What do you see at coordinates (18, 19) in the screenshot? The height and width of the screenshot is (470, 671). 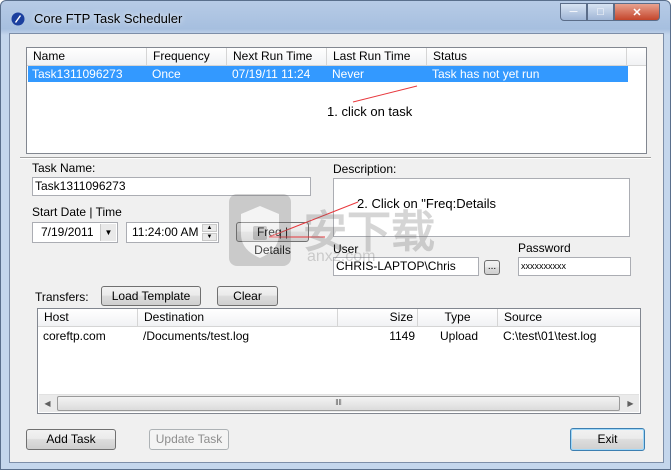 I see `app-icon` at bounding box center [18, 19].